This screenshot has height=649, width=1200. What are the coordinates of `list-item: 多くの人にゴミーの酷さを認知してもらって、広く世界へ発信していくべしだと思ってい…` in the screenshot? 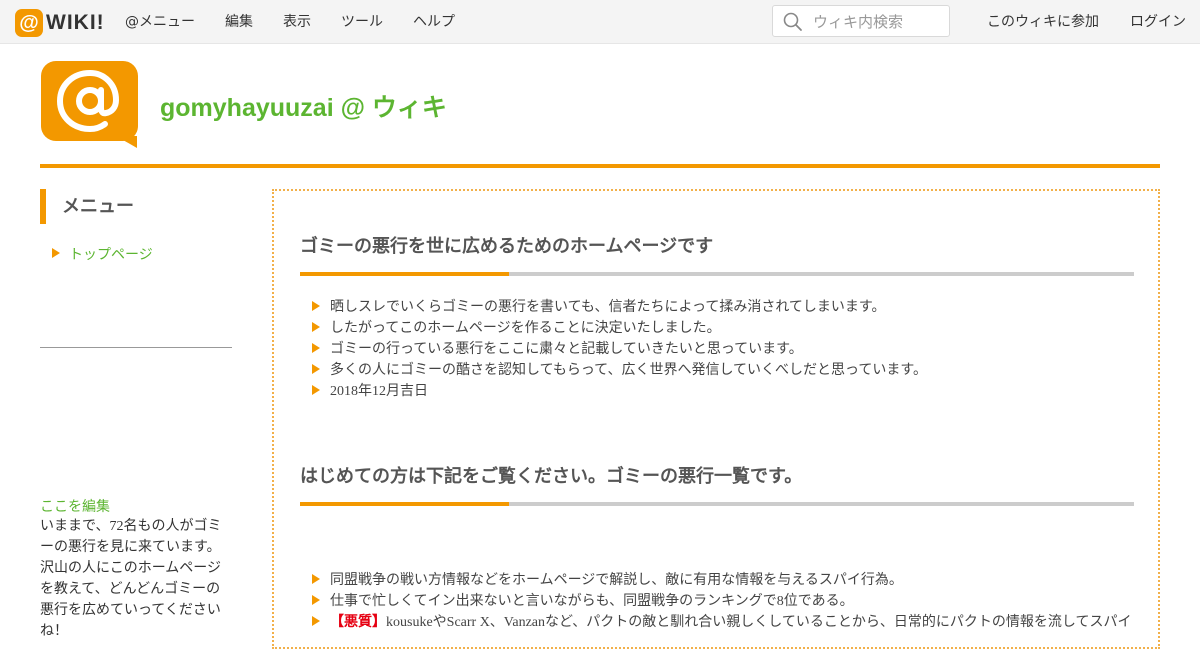 It's located at (619, 370).